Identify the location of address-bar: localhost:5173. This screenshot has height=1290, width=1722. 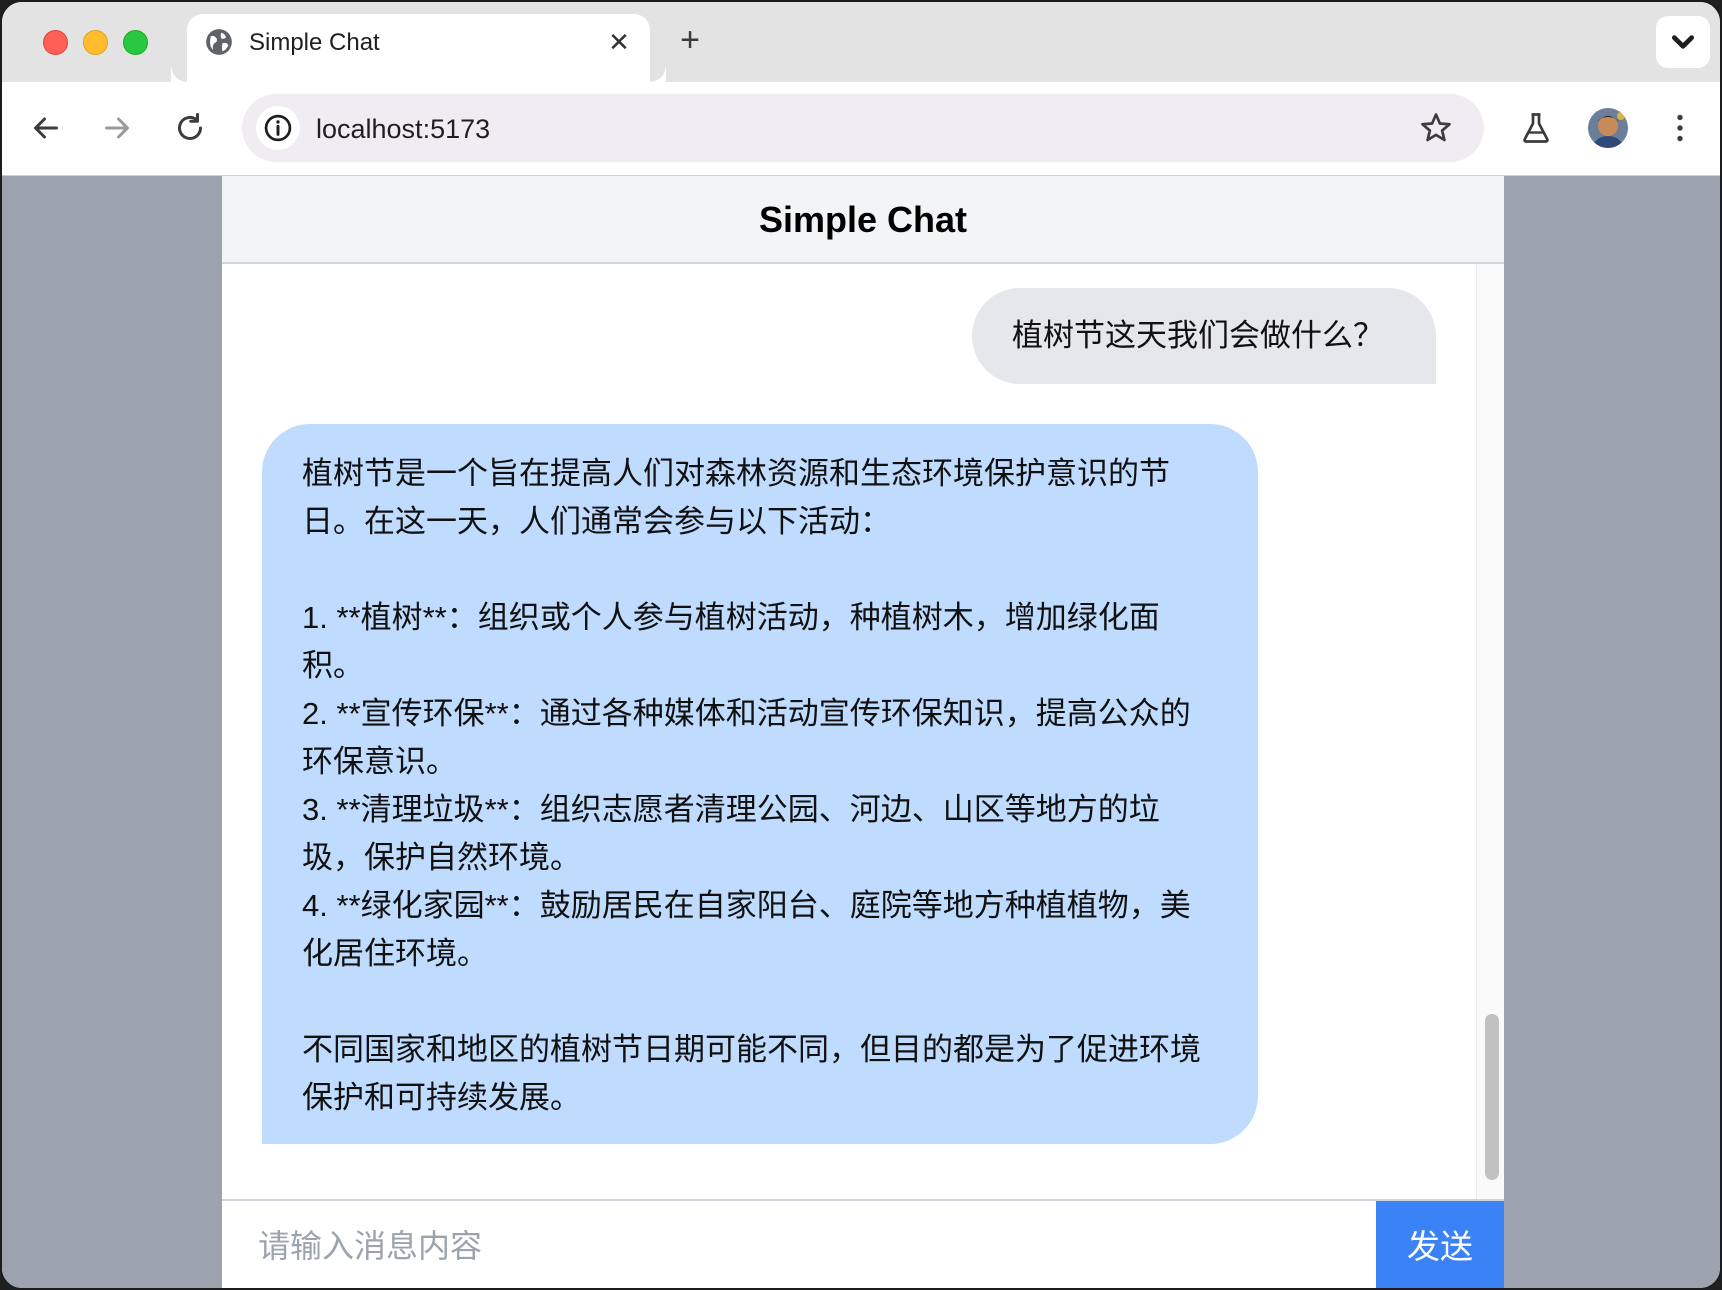
(863, 128).